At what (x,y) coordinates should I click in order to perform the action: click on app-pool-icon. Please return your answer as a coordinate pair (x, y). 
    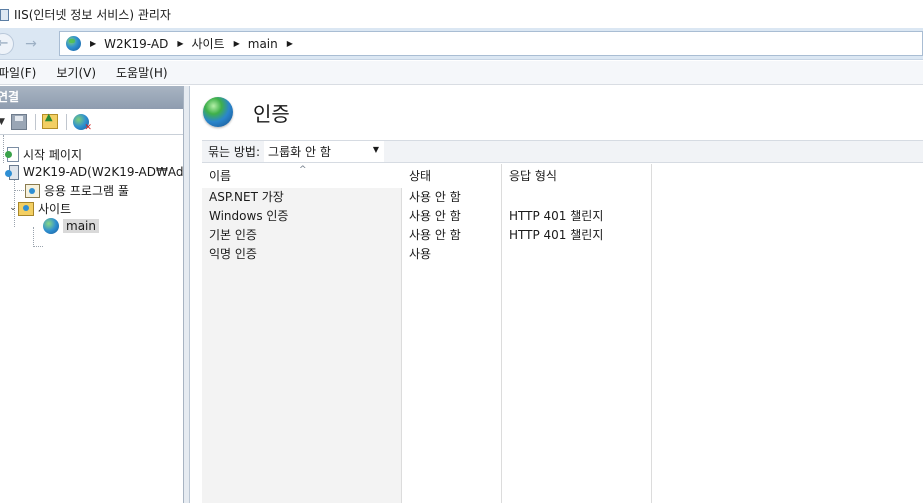
    Looking at the image, I should click on (32, 190).